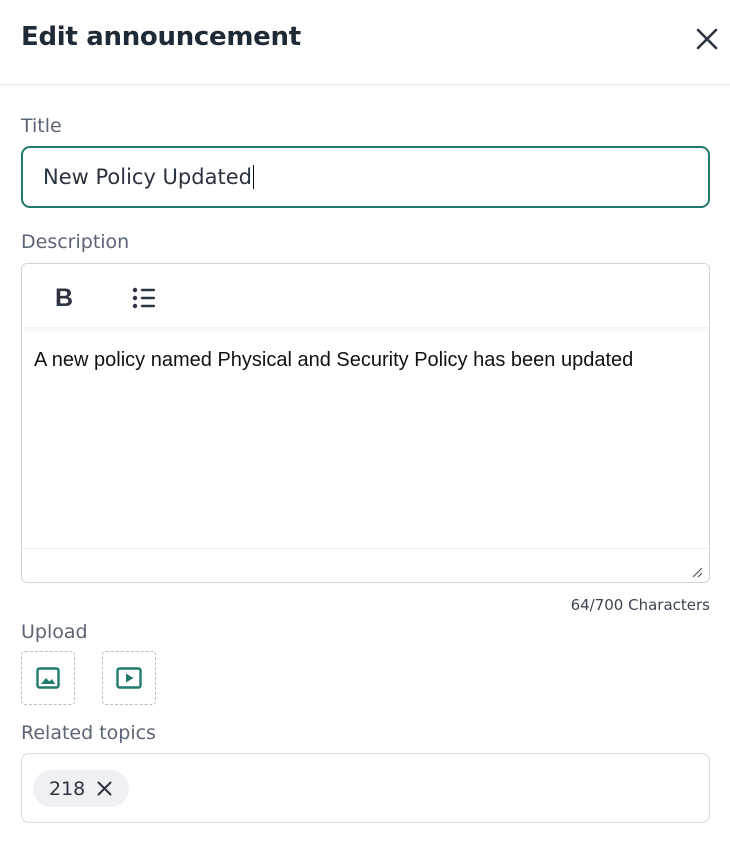 The height and width of the screenshot is (845, 730). I want to click on resize-handle-icon, so click(697, 572).